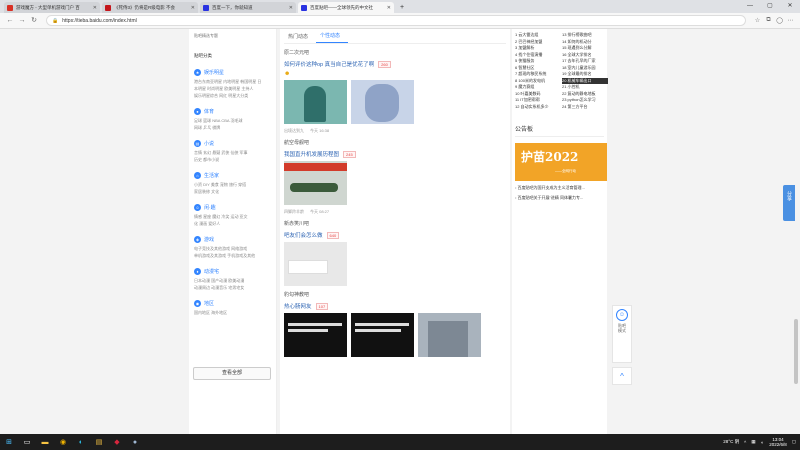 This screenshot has height=450, width=800. I want to click on page-scrollbar, so click(796, 351).